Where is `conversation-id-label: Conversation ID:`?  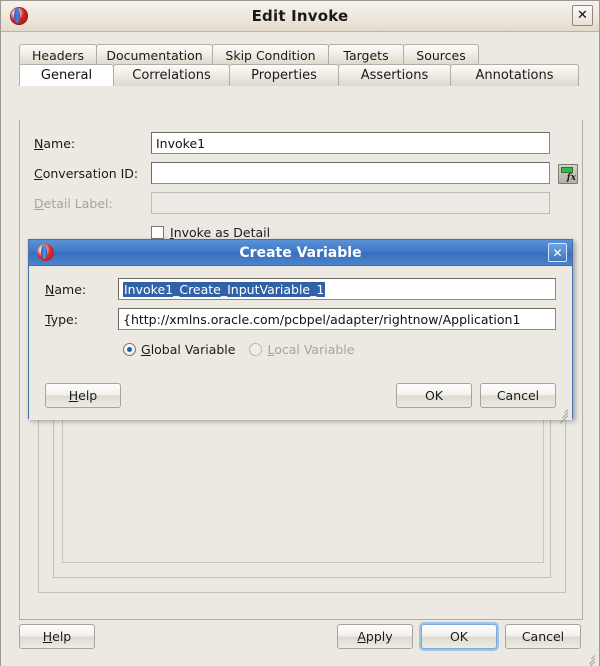
conversation-id-label: Conversation ID: is located at coordinates (86, 173).